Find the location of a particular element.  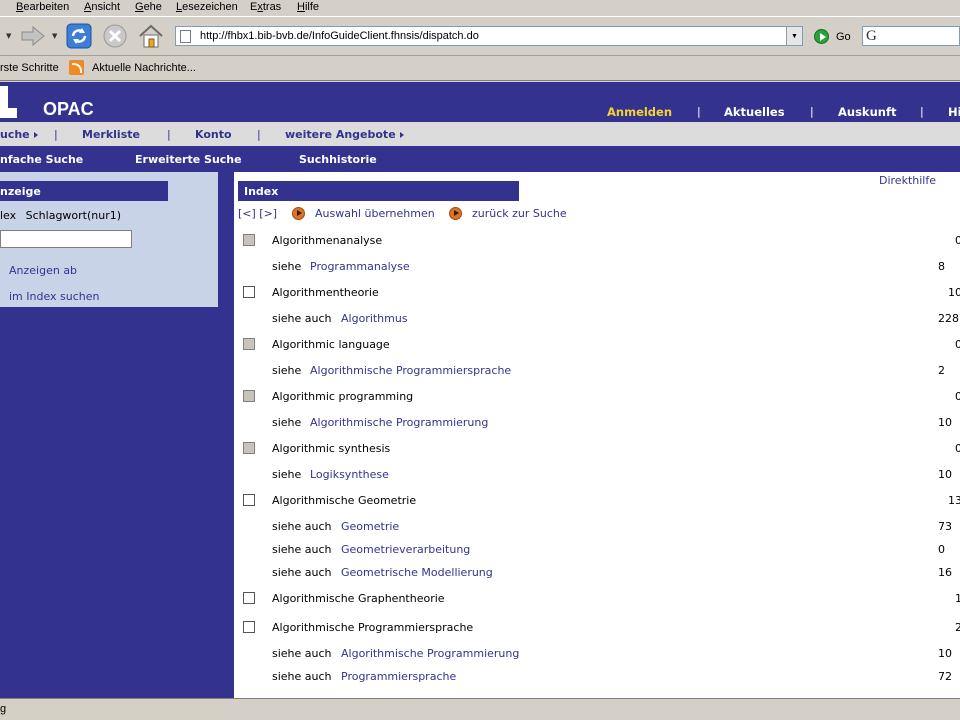

index-term: Algorithmic synthesis is located at coordinates (331, 448).